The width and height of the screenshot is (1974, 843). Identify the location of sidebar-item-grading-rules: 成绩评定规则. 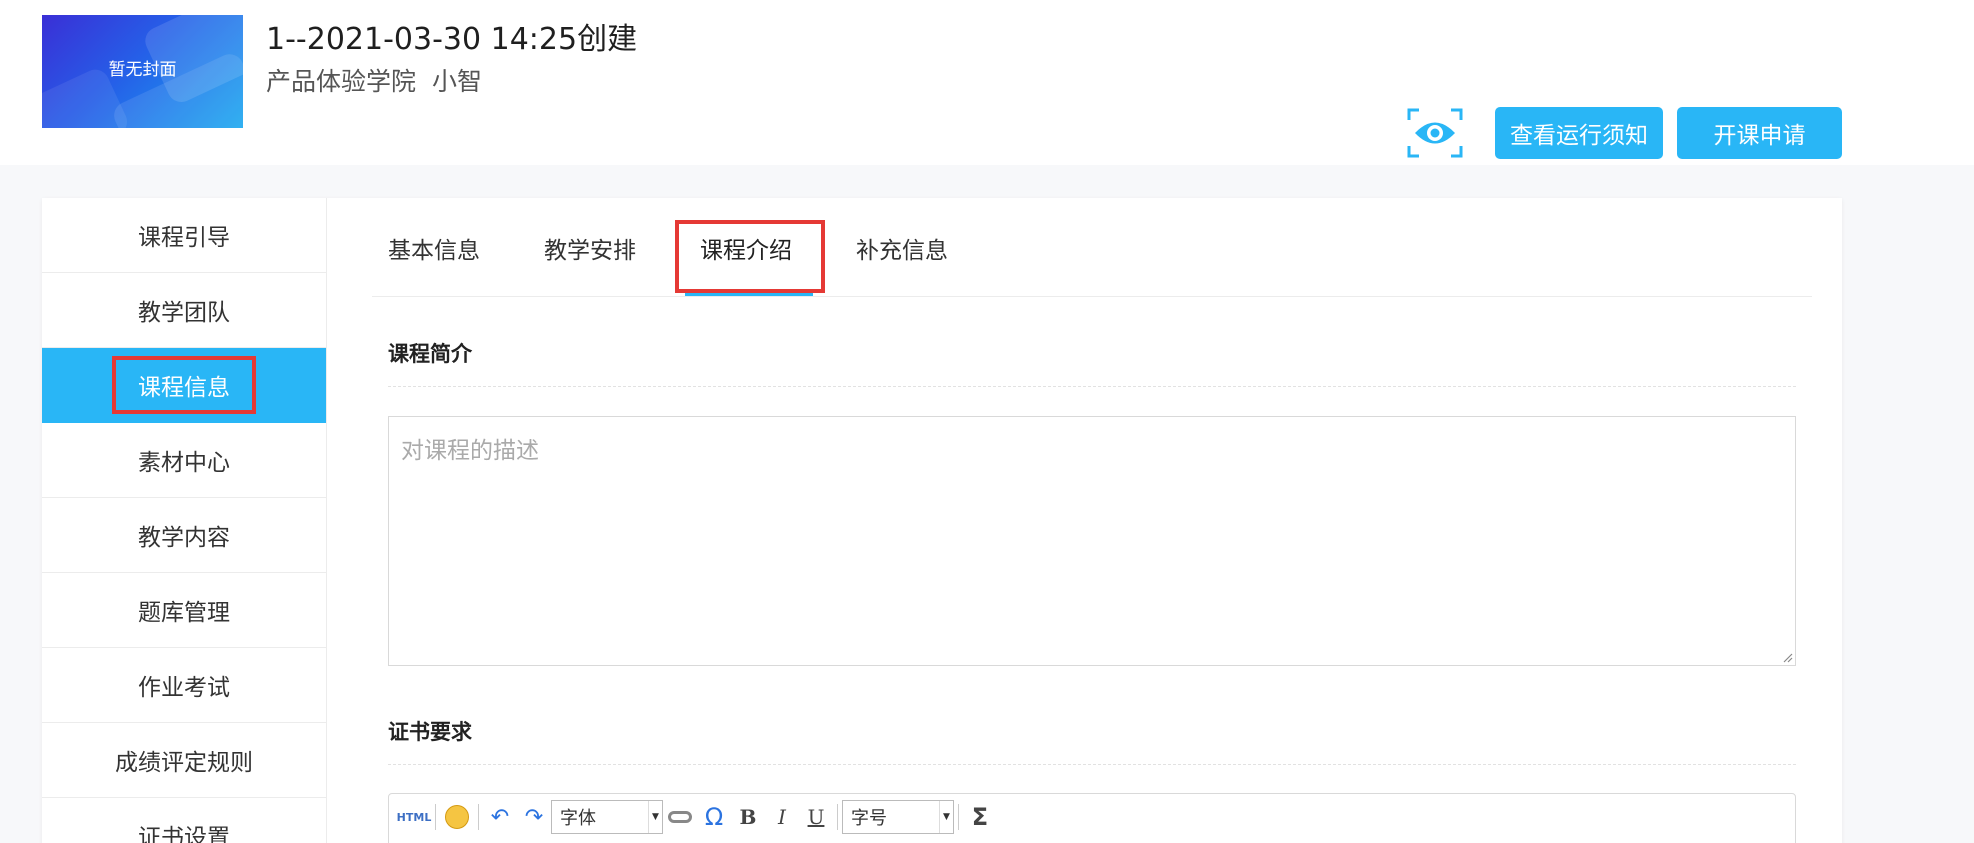
(184, 760).